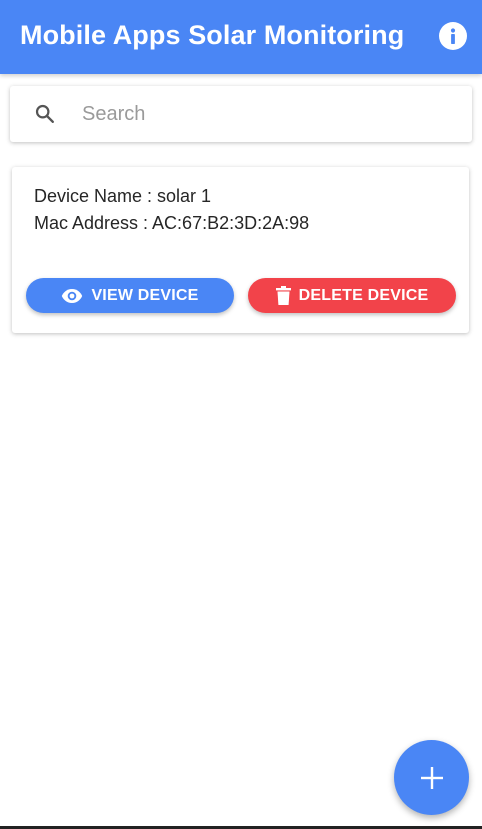  I want to click on search-bar, so click(241, 114).